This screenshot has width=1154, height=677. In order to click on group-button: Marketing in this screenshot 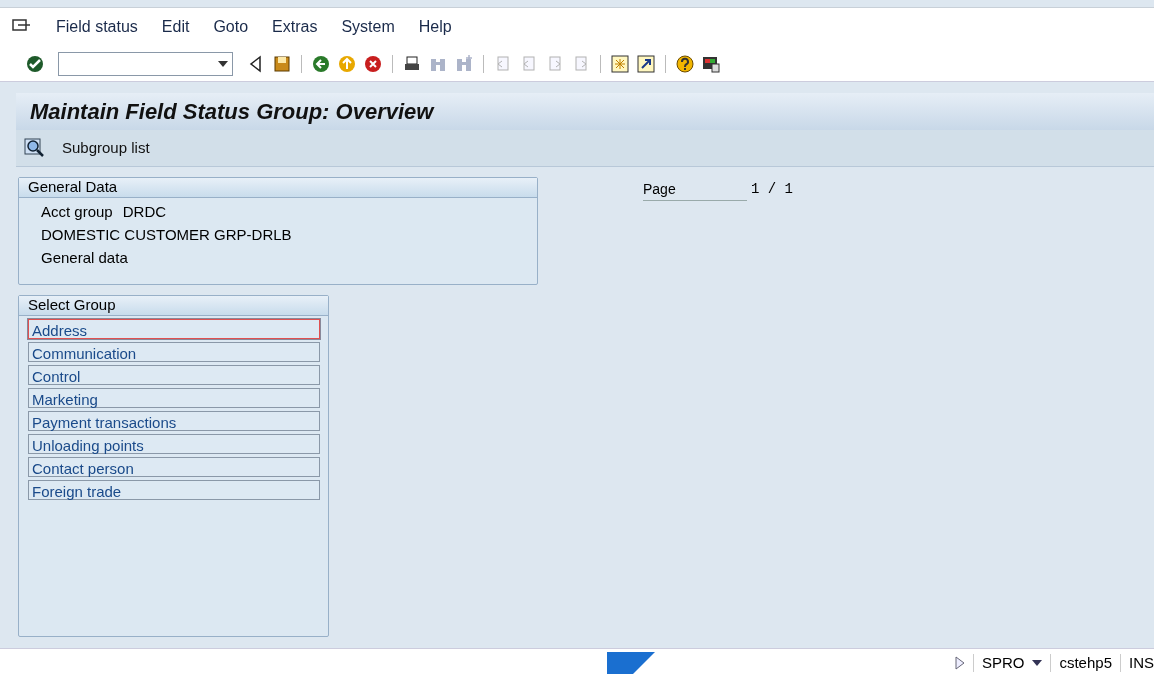, I will do `click(174, 398)`.